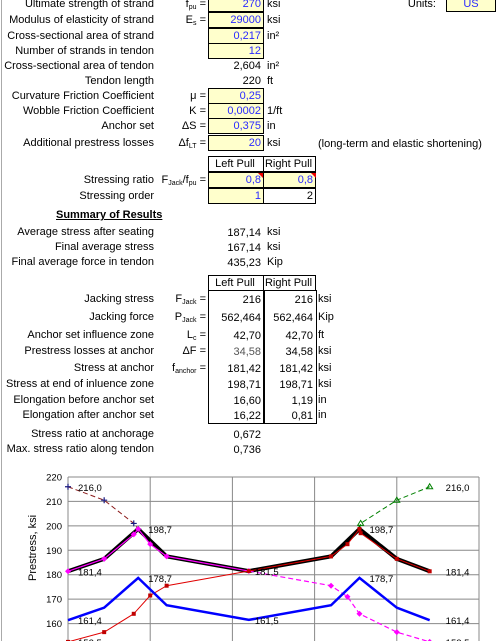 This screenshot has height=641, width=502. What do you see at coordinates (81, 20) in the screenshot?
I see `input-label: Modulus of elasticity of strand` at bounding box center [81, 20].